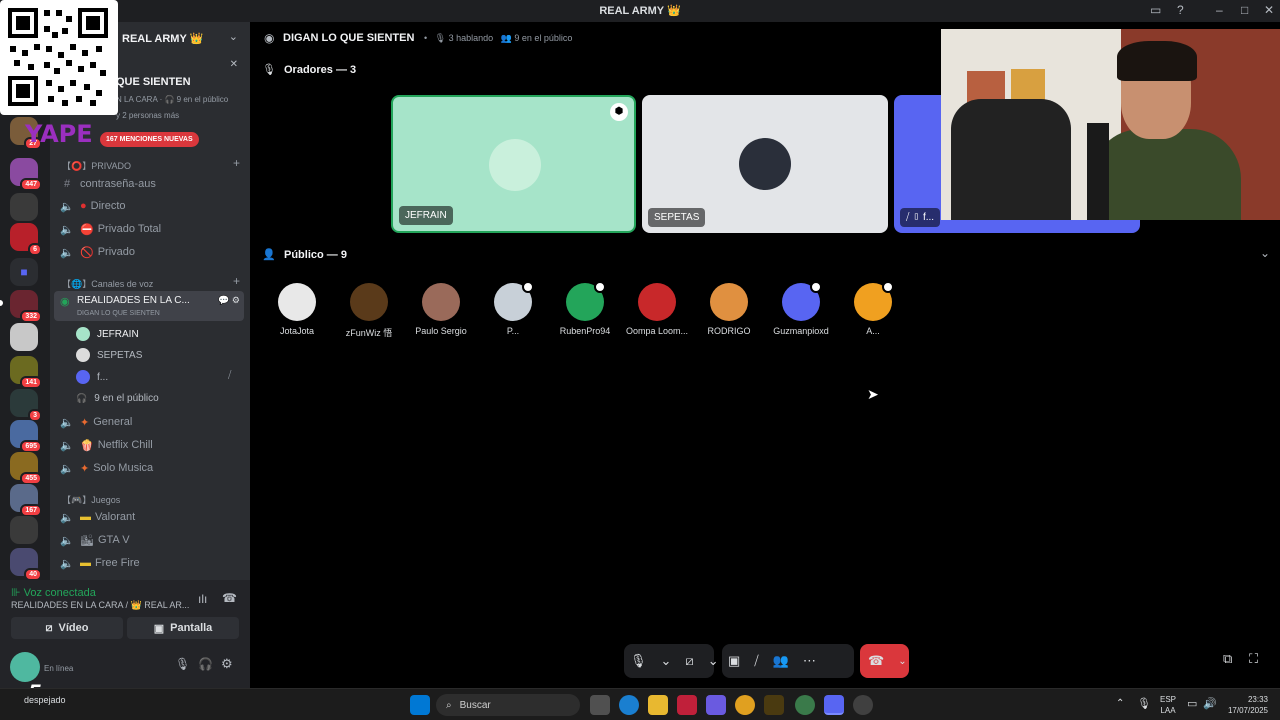 The image size is (1280, 720). What do you see at coordinates (183, 628) in the screenshot?
I see `screen-button: ▣ Pantalla` at bounding box center [183, 628].